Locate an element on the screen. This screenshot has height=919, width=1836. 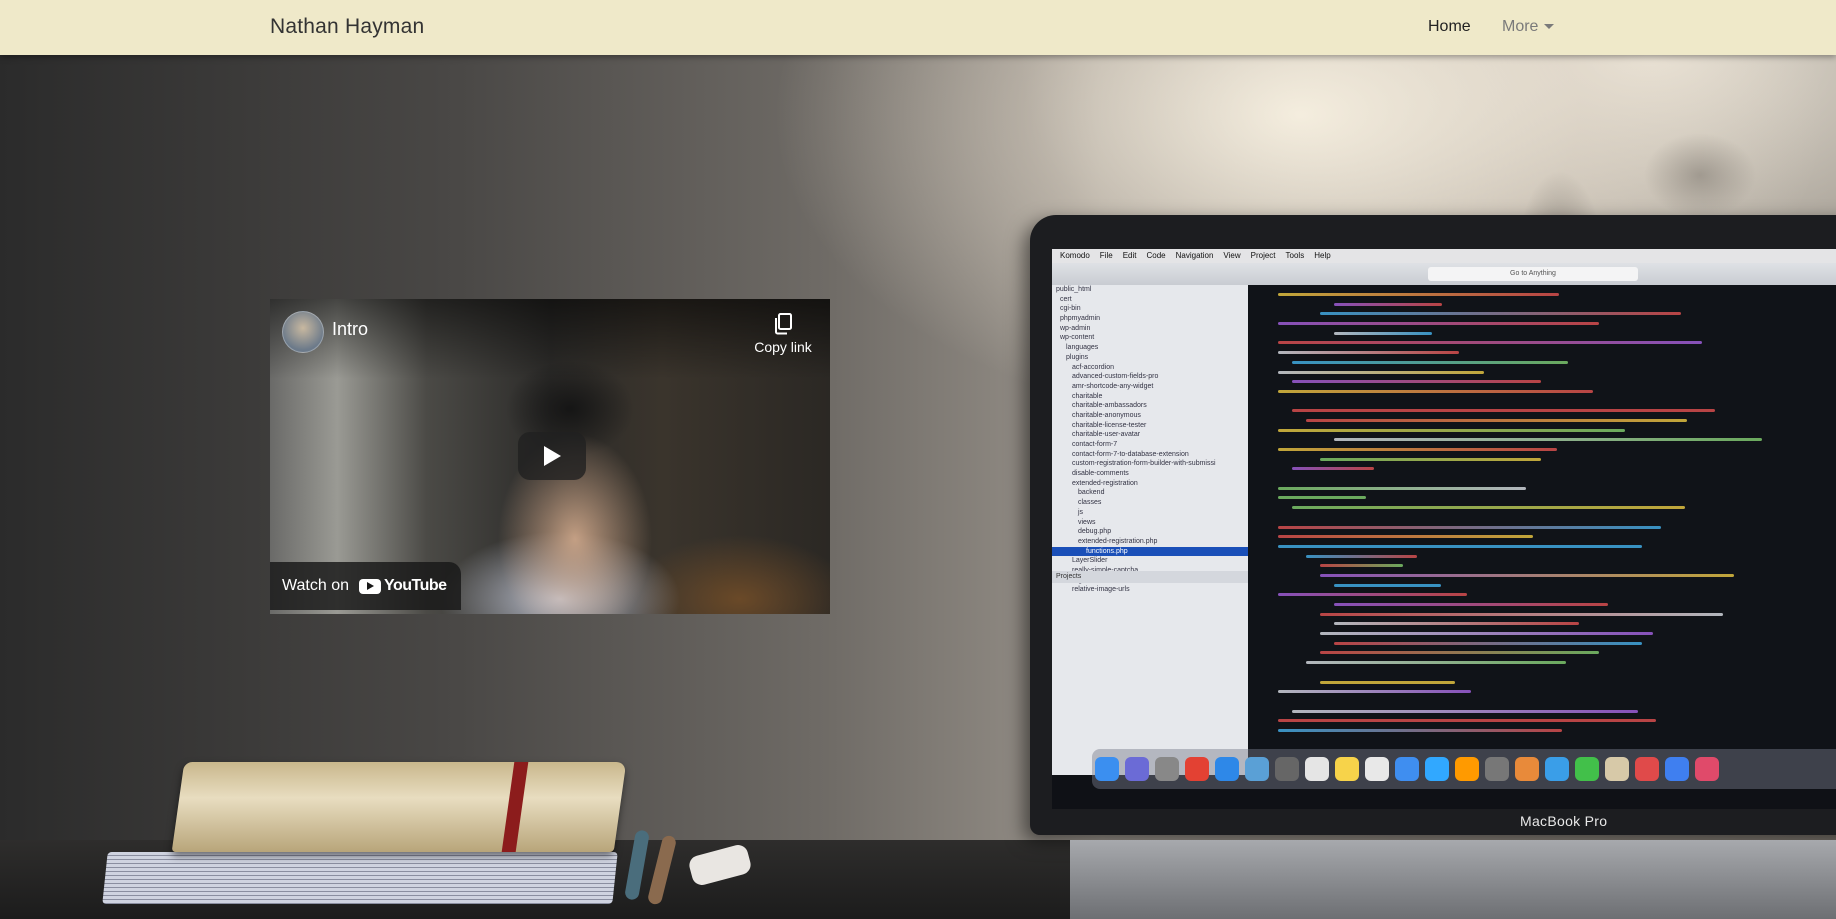
projects-panel-label: Projects is located at coordinates (1150, 577).